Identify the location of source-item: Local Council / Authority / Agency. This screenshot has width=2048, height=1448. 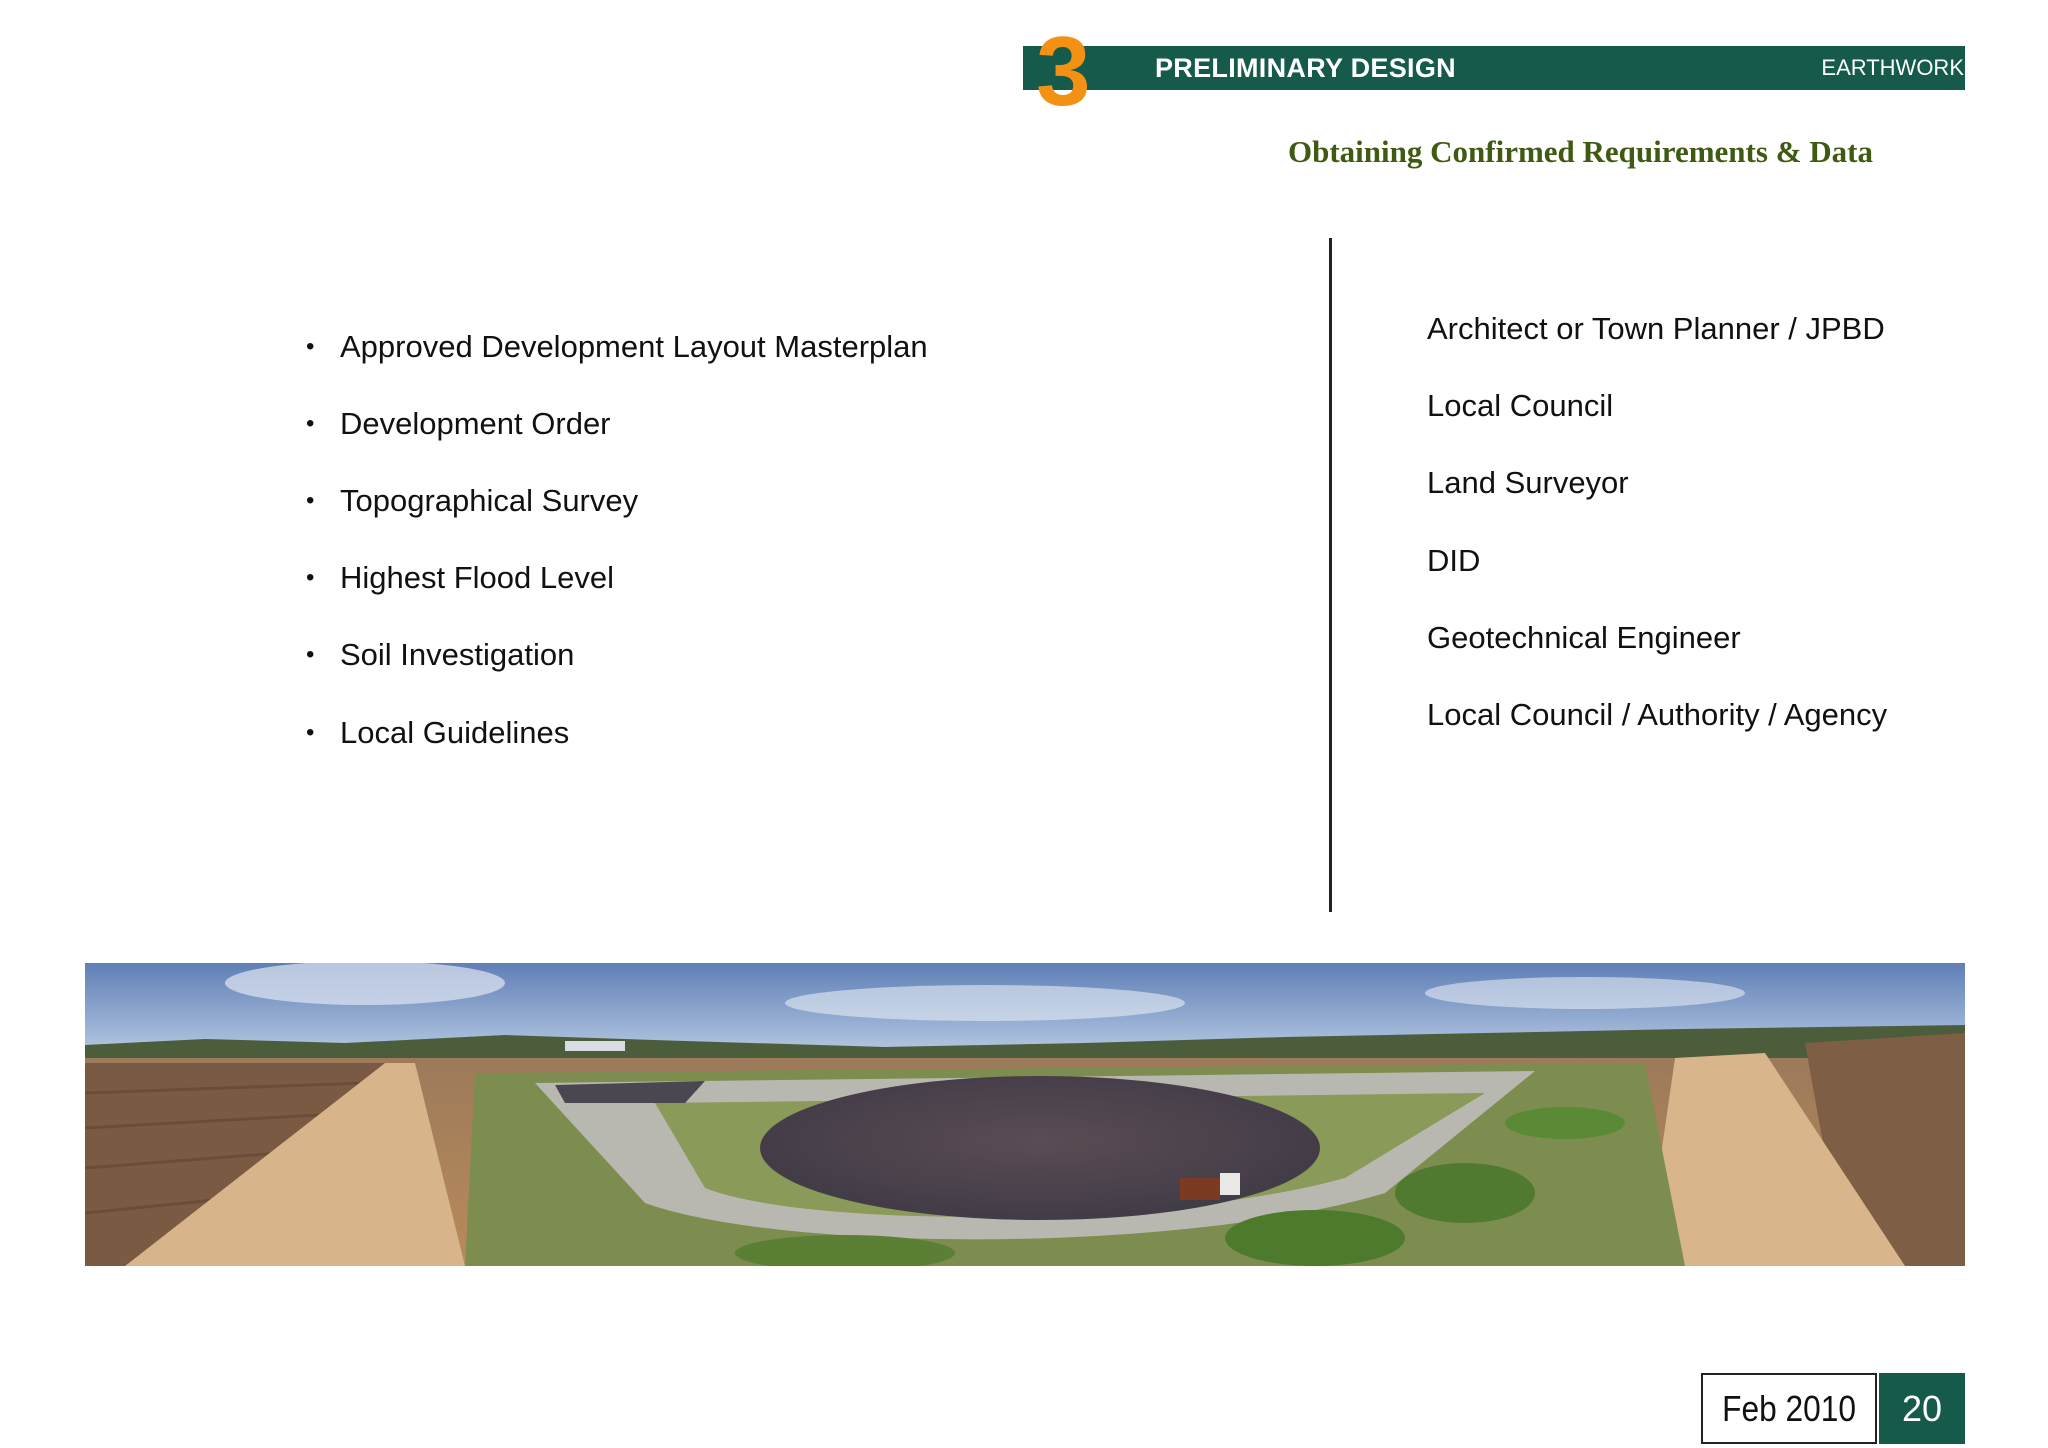
(1657, 714).